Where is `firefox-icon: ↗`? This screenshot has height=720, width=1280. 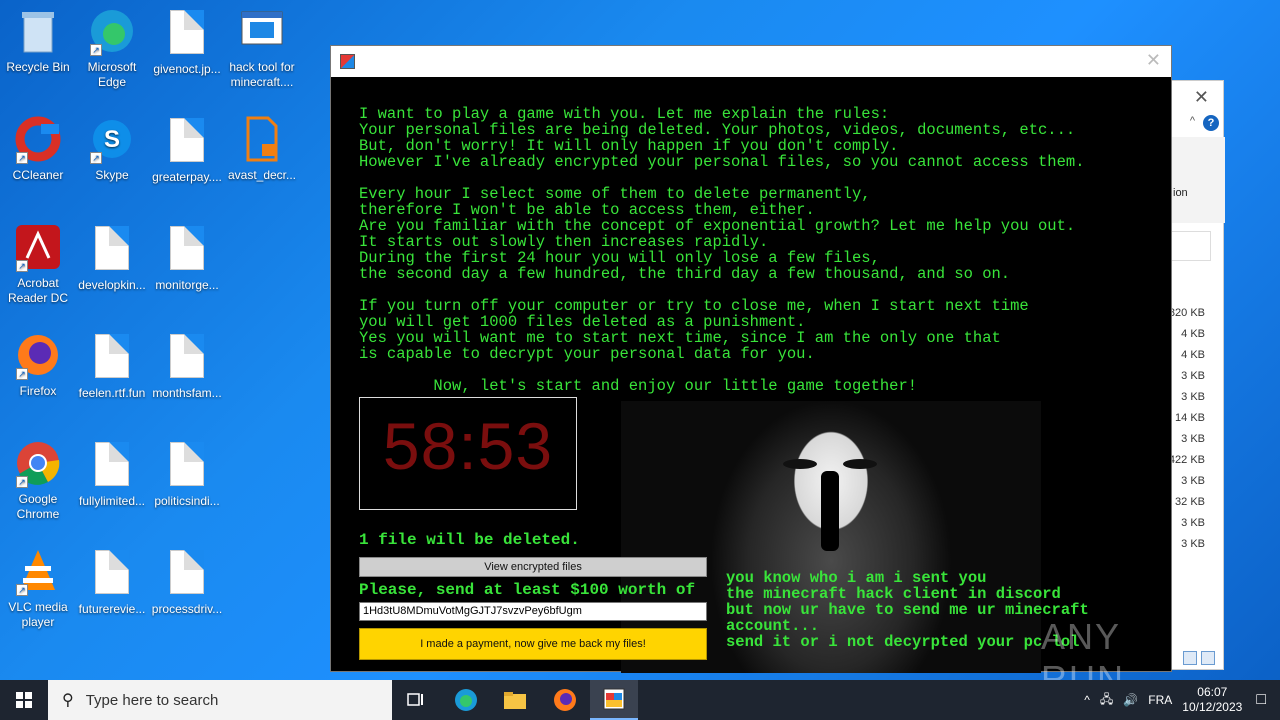
firefox-icon: ↗ is located at coordinates (38, 356).